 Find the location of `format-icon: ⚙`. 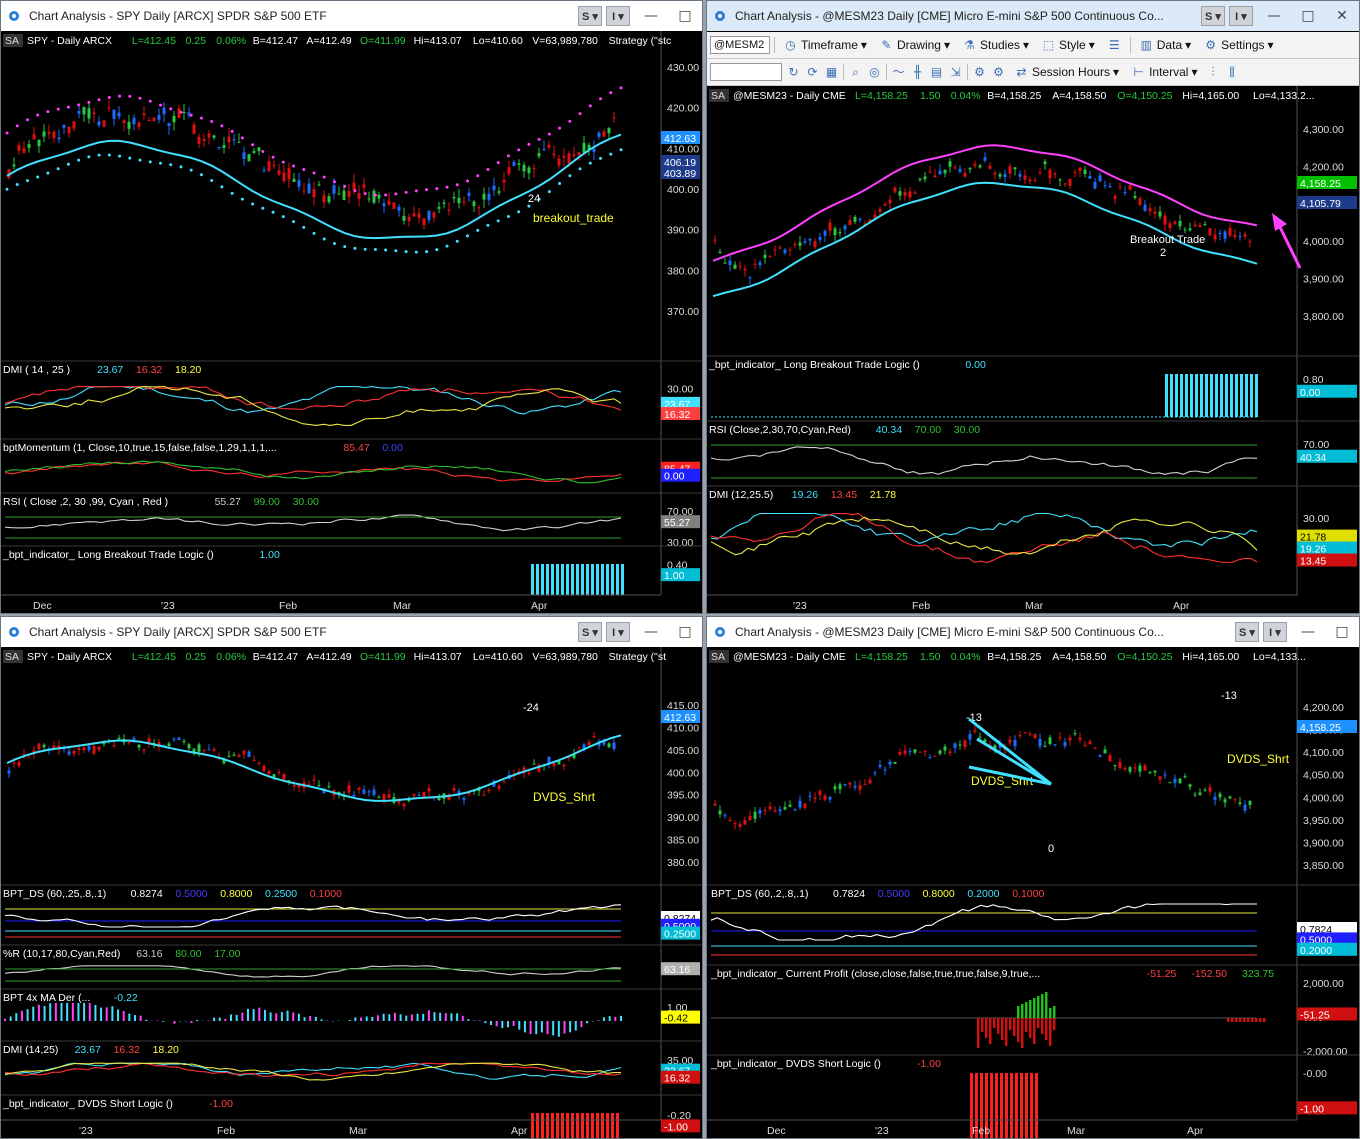

format-icon: ⚙ is located at coordinates (998, 72).